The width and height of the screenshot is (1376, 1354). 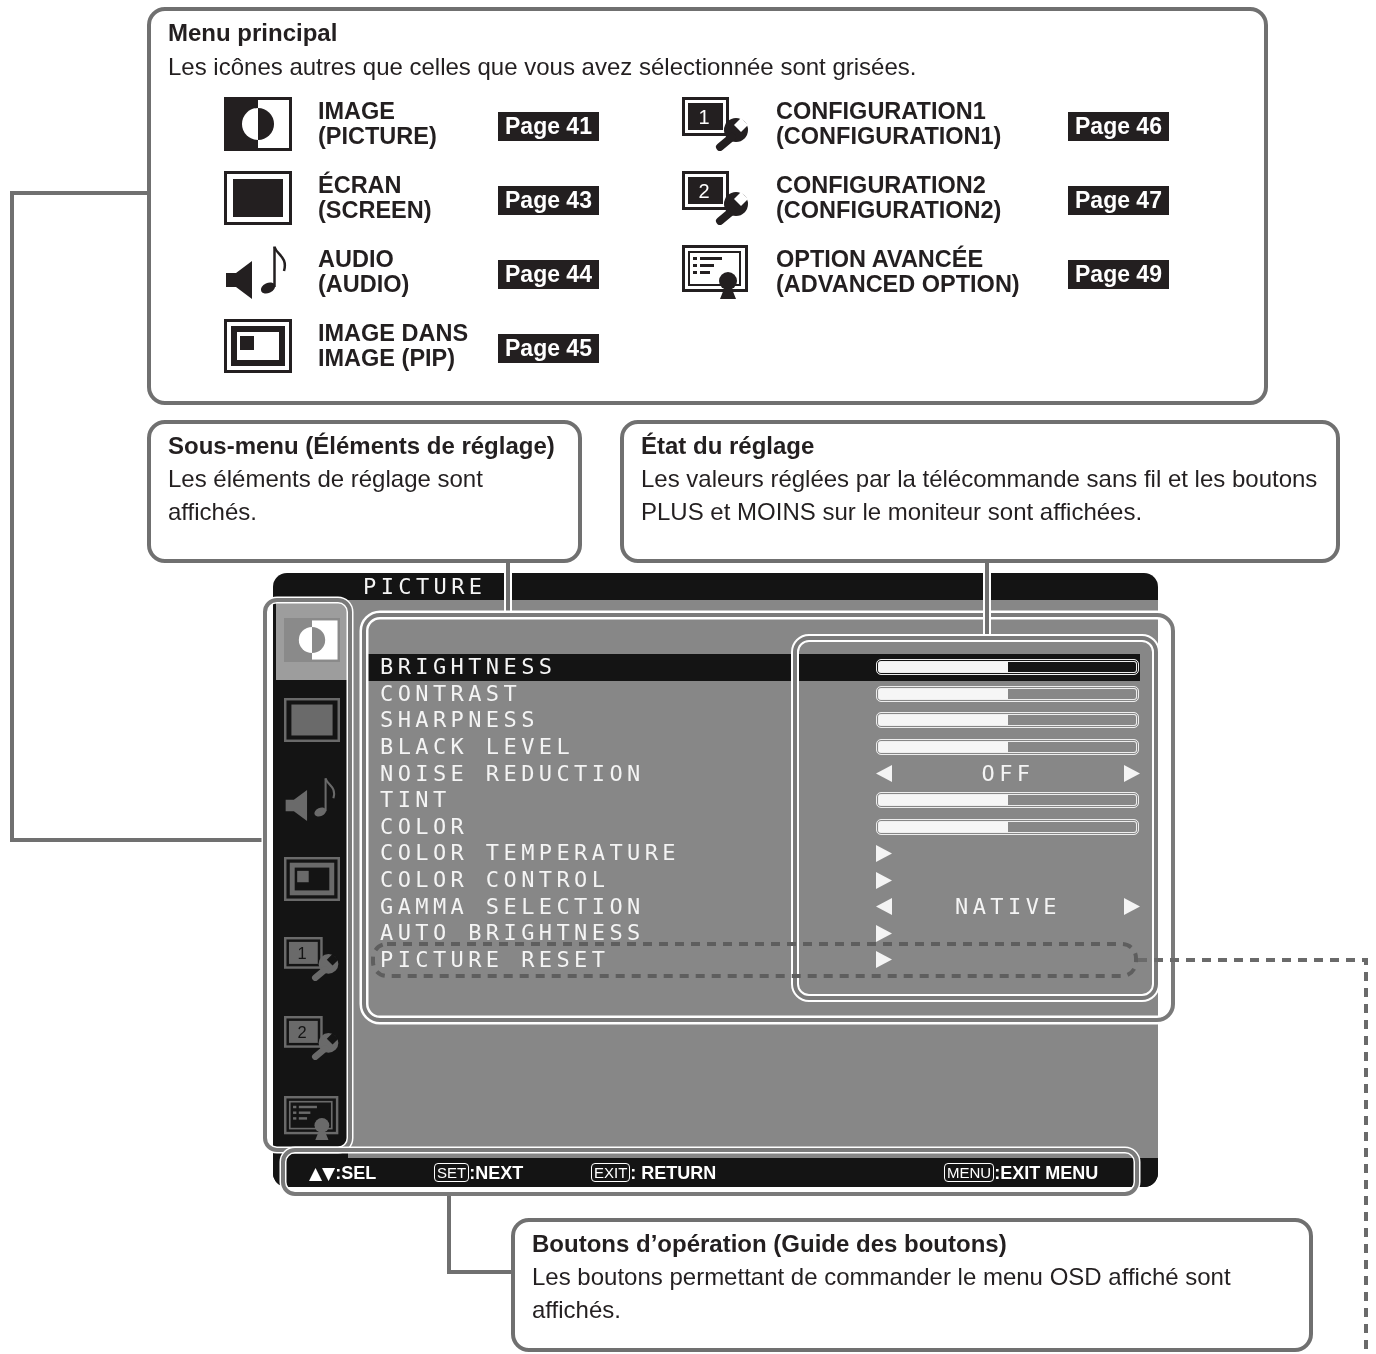 What do you see at coordinates (611, 1172) in the screenshot?
I see `key-label: EXIT` at bounding box center [611, 1172].